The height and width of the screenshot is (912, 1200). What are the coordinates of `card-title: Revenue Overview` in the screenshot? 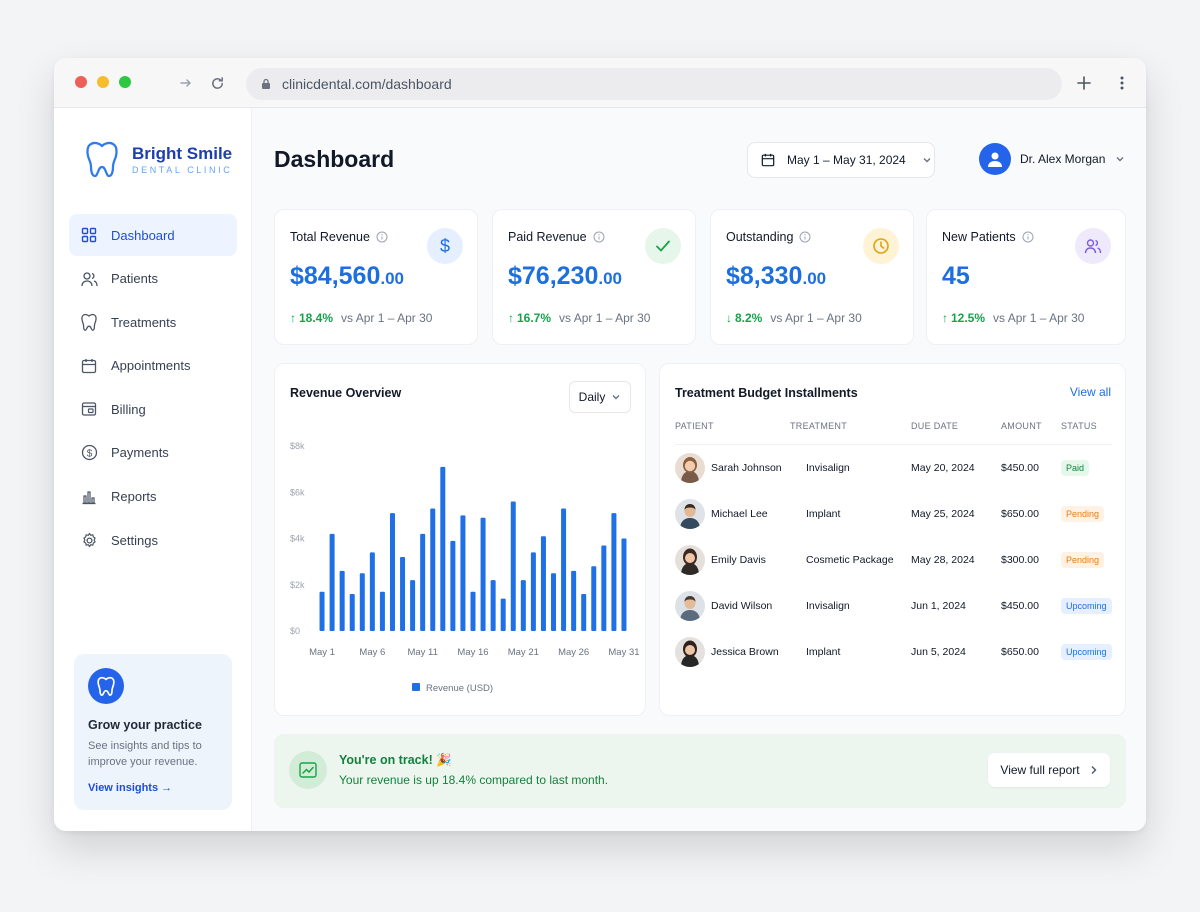 It's located at (346, 393).